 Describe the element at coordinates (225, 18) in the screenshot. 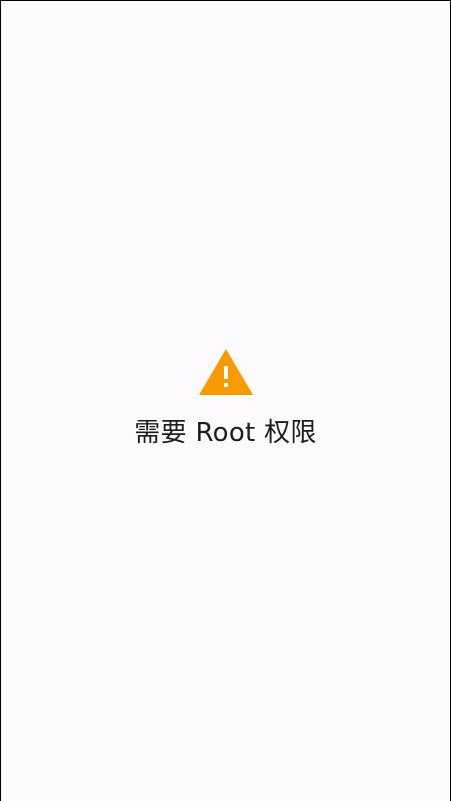

I see `status-bar` at that location.